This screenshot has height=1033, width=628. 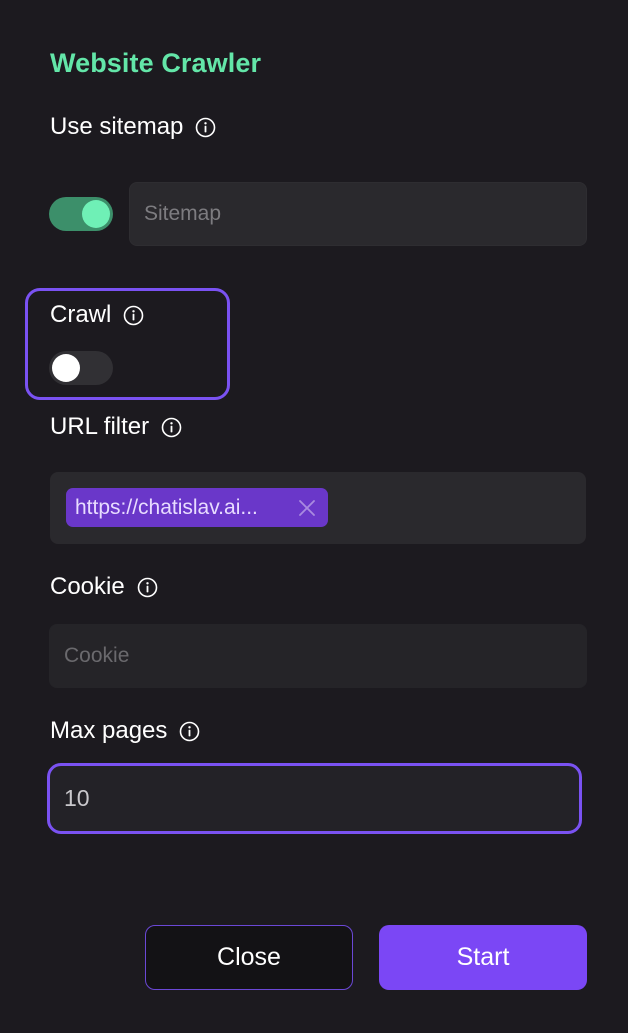 What do you see at coordinates (87, 586) in the screenshot?
I see `cookie-label: Cookie` at bounding box center [87, 586].